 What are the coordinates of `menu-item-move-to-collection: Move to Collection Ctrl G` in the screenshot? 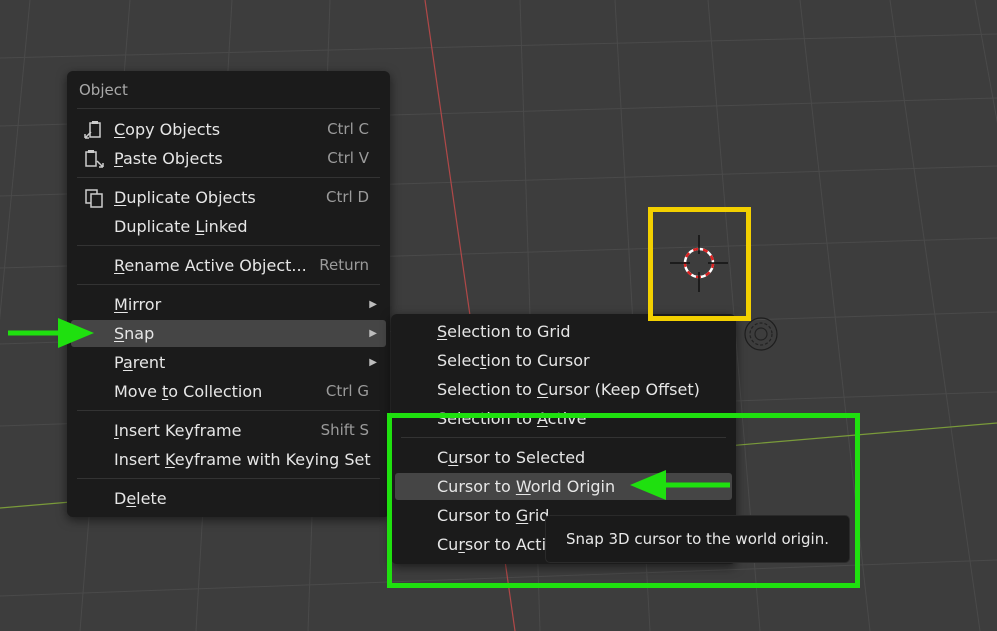 It's located at (228, 391).